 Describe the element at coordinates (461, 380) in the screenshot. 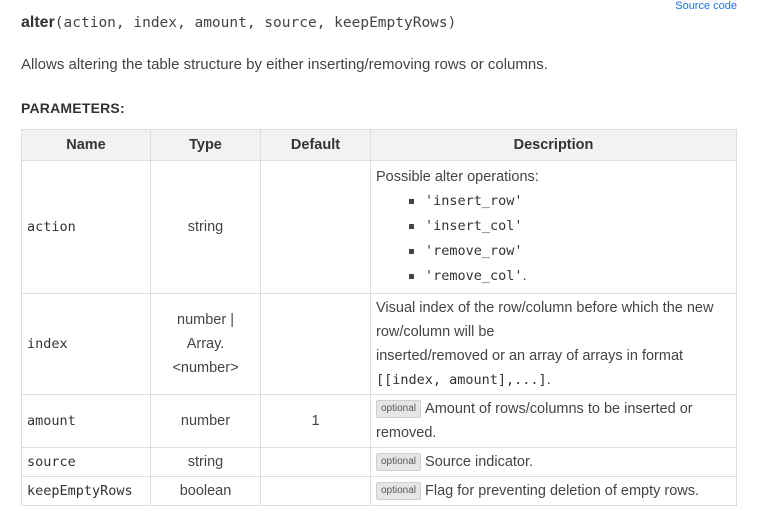

I see `format-code: [[index, amount],...]` at that location.